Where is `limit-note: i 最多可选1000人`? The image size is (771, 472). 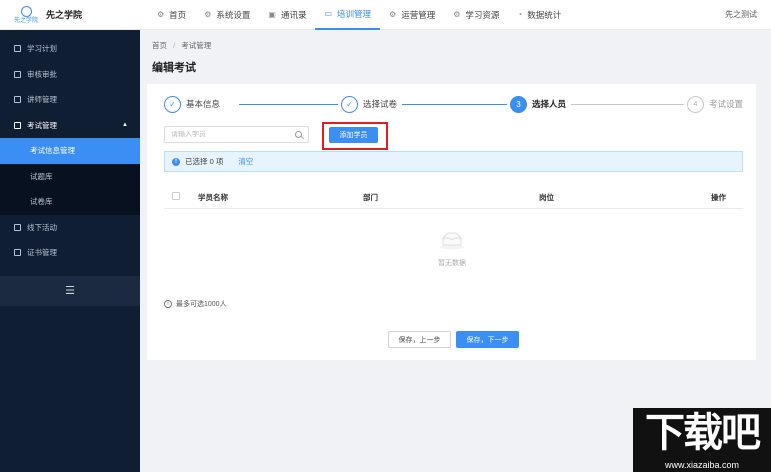 limit-note: i 最多可选1000人 is located at coordinates (195, 304).